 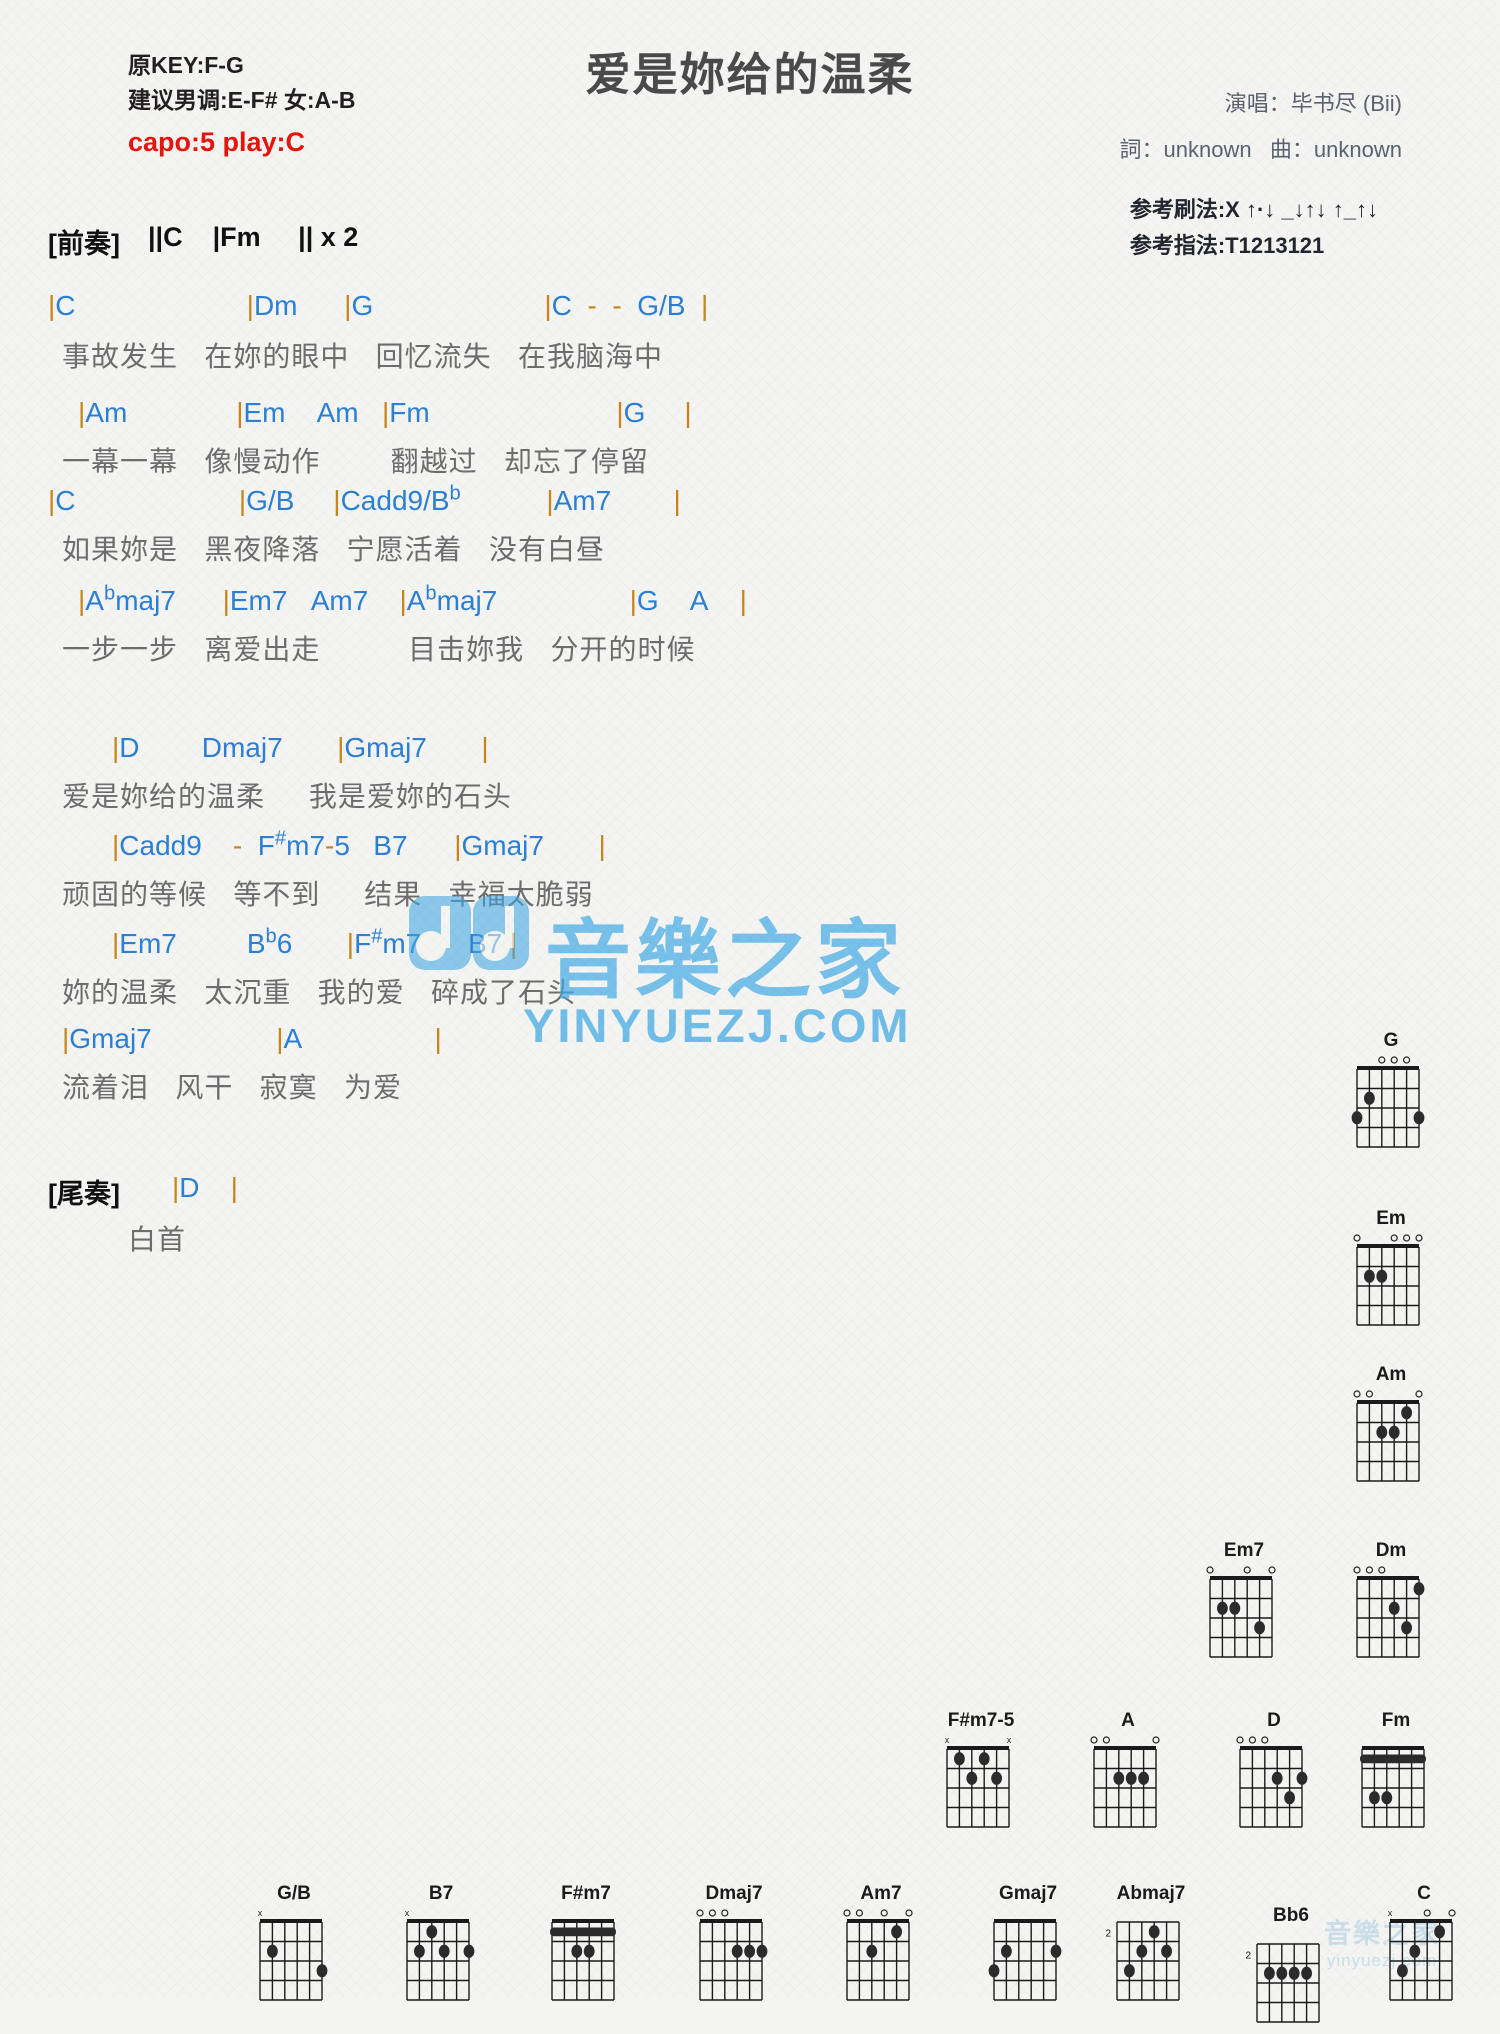 What do you see at coordinates (1254, 228) in the screenshot?
I see `pattern-block: 参考刷法:X ↑·↓ _↓↑↓ ↑_↑↓ 参考指法:T1213121` at bounding box center [1254, 228].